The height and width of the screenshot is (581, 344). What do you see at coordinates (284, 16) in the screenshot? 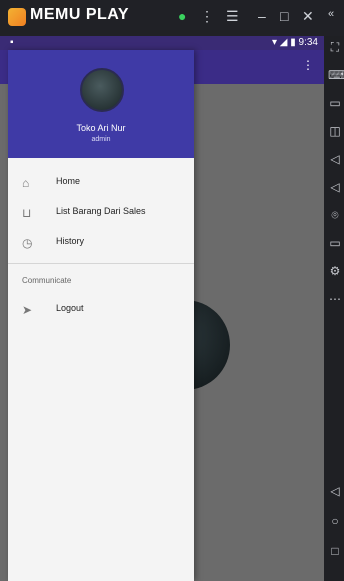
I see `maximize-icon: □` at bounding box center [284, 16].